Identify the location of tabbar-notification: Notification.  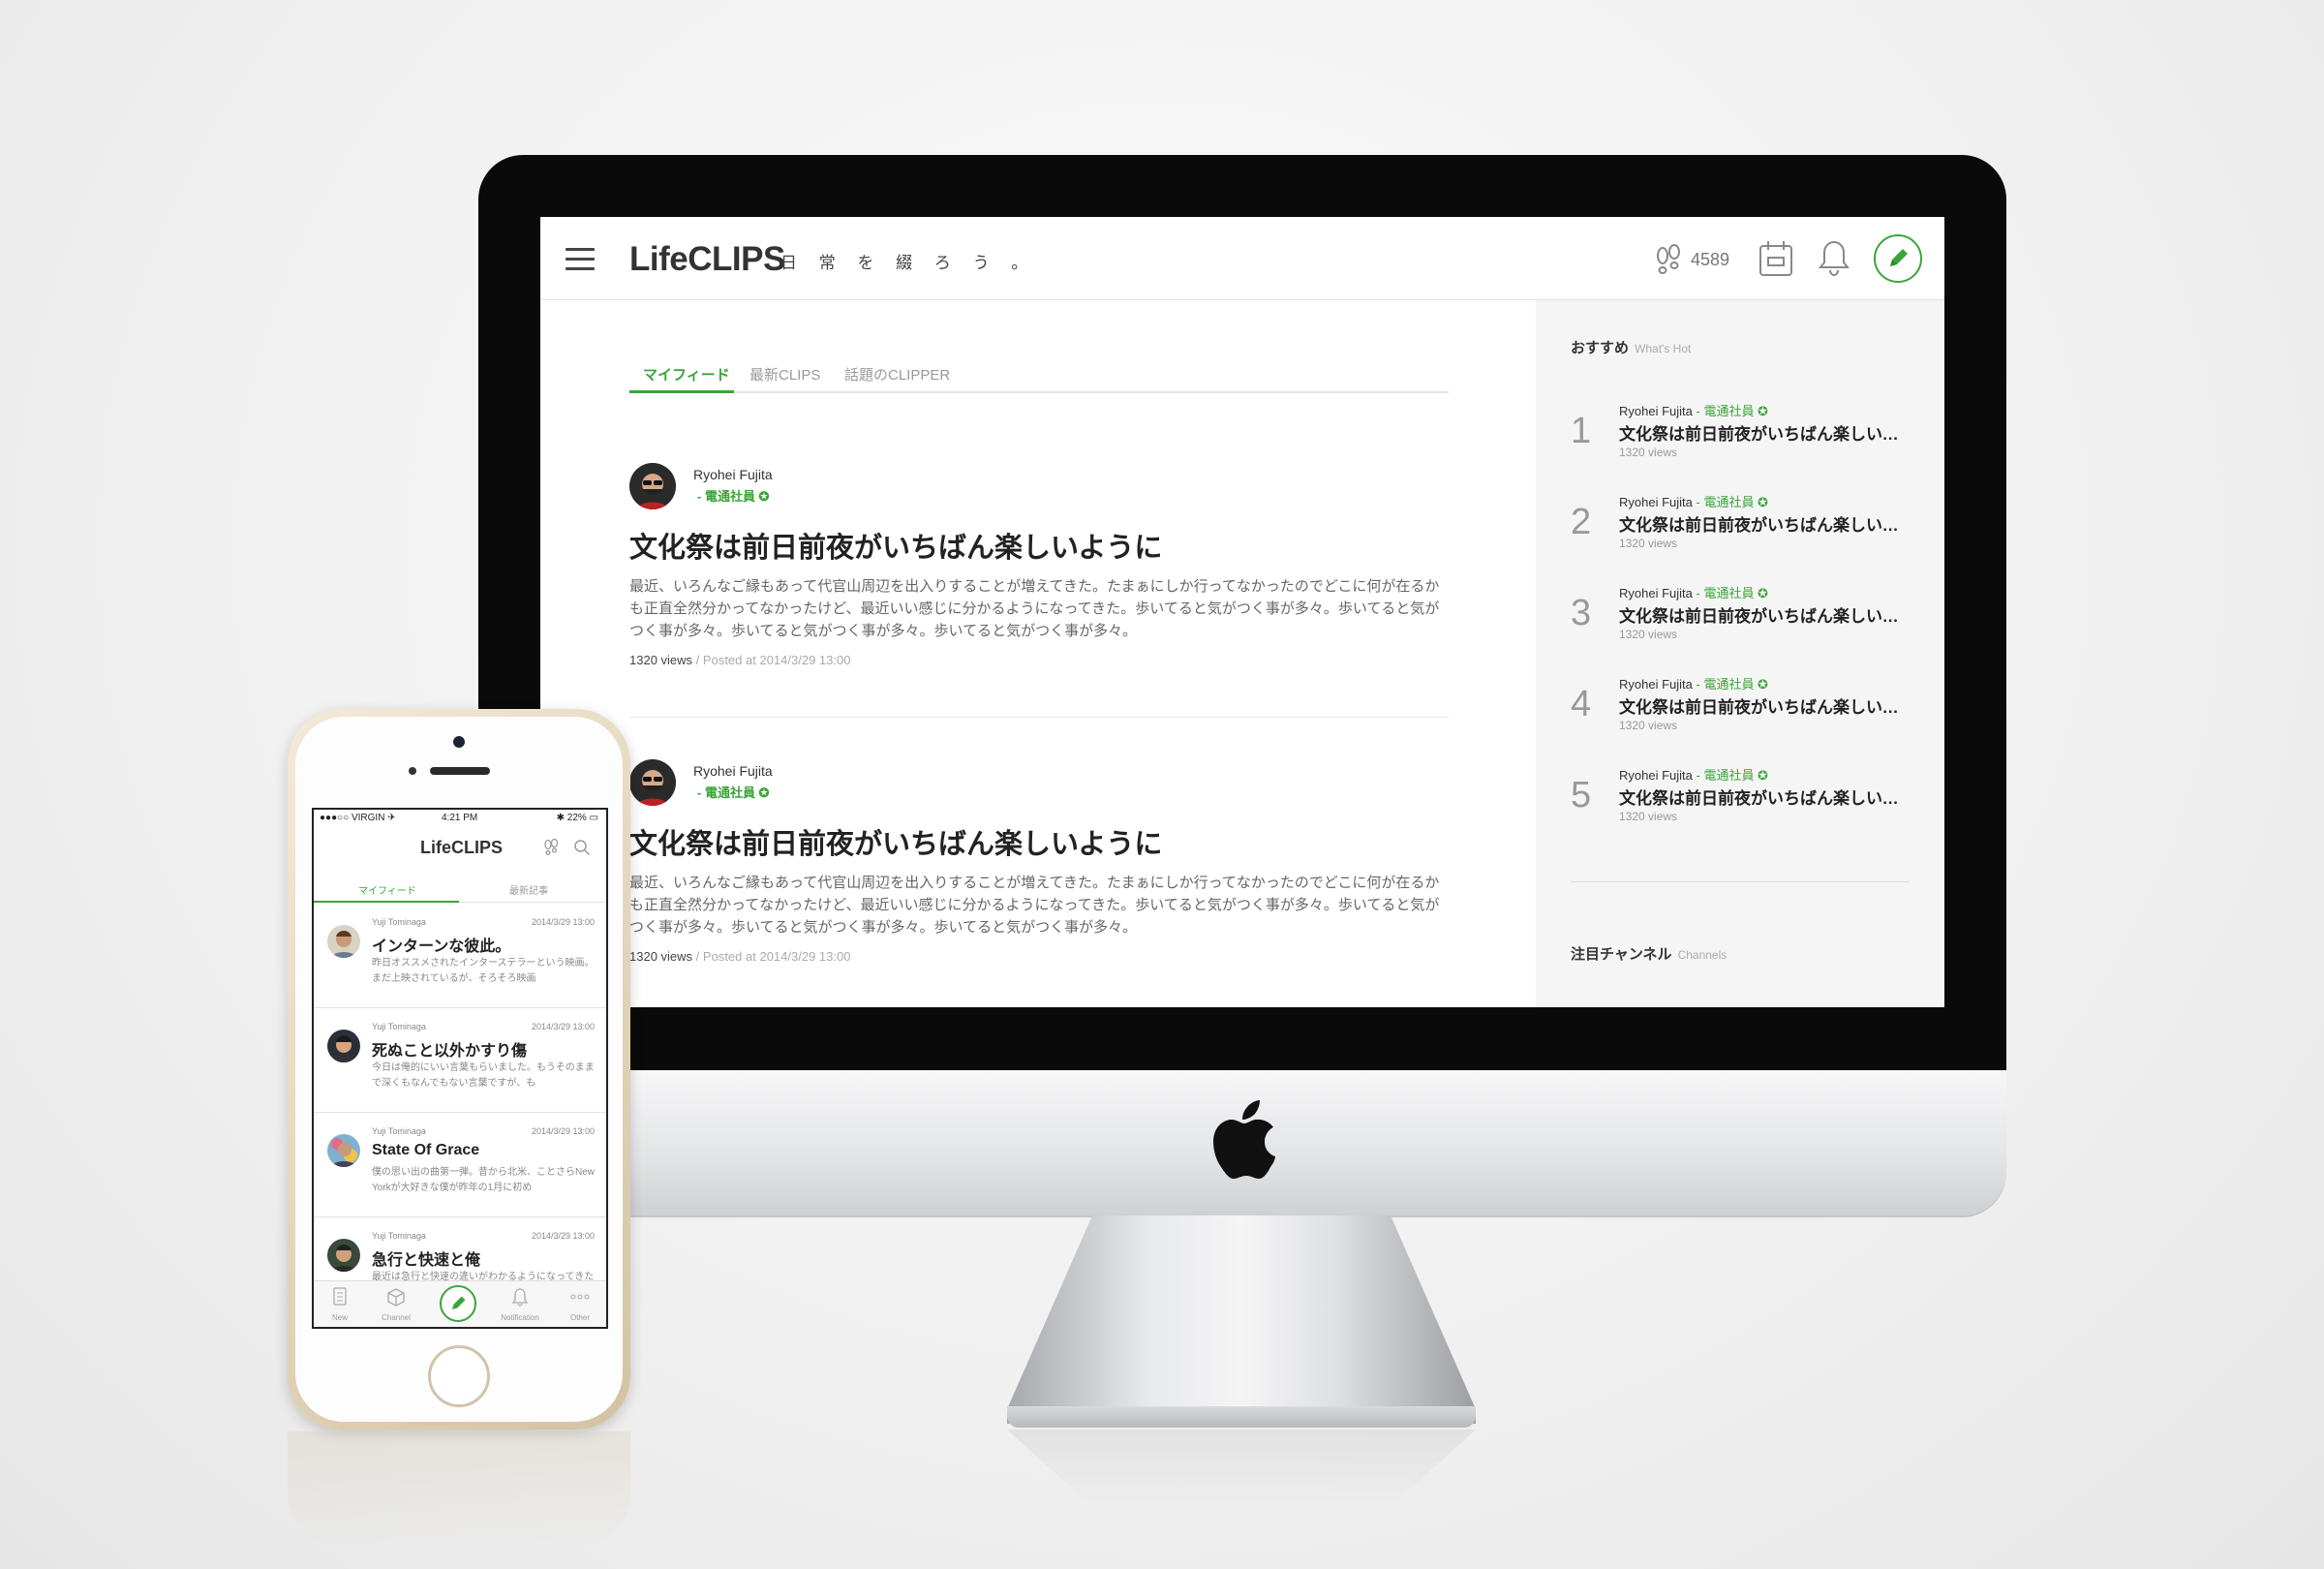
(520, 1304).